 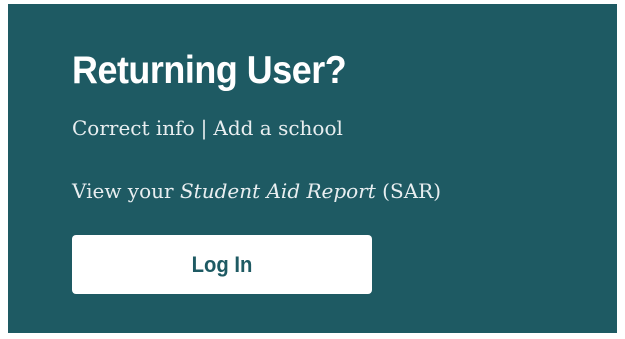 I want to click on login-button: Log In, so click(x=222, y=264).